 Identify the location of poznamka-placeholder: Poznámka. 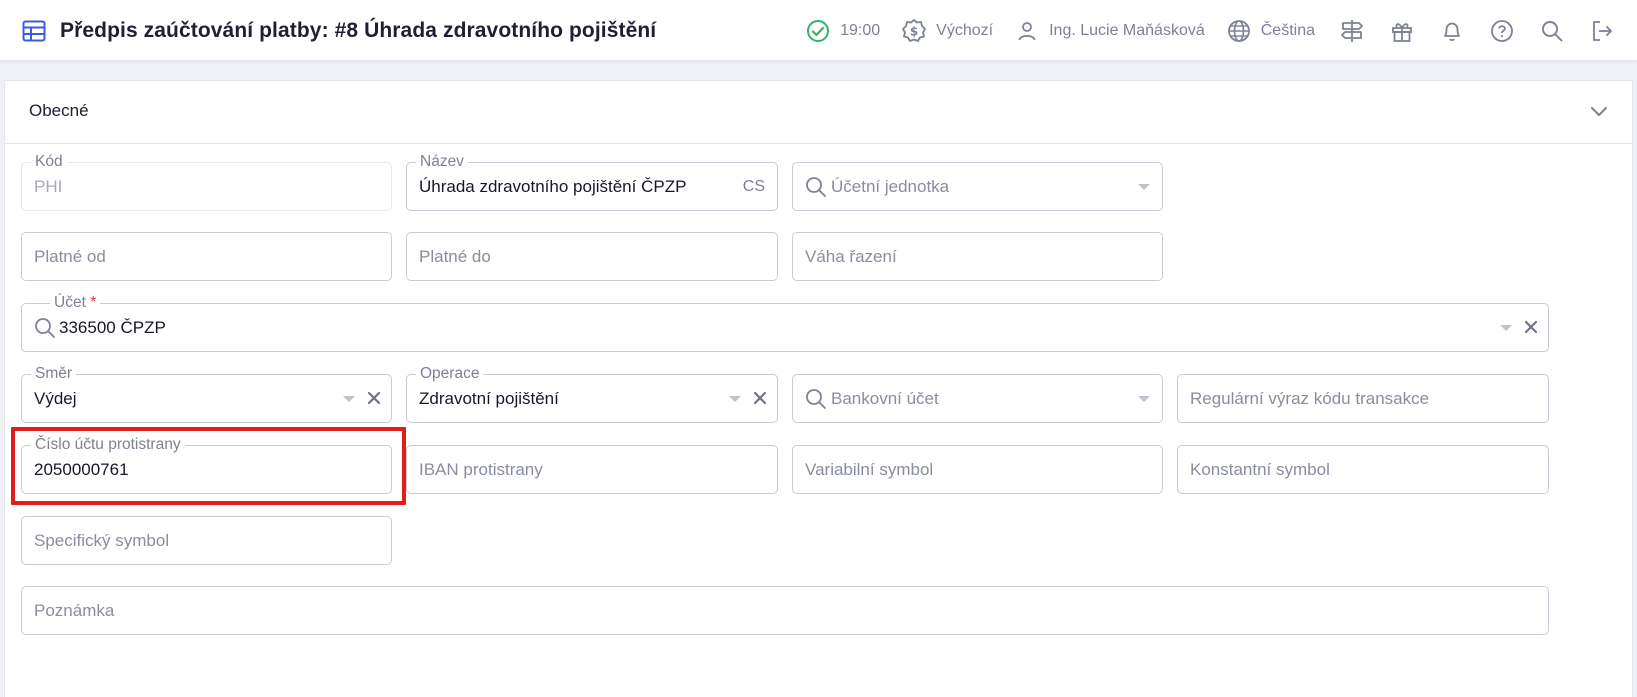
(74, 610).